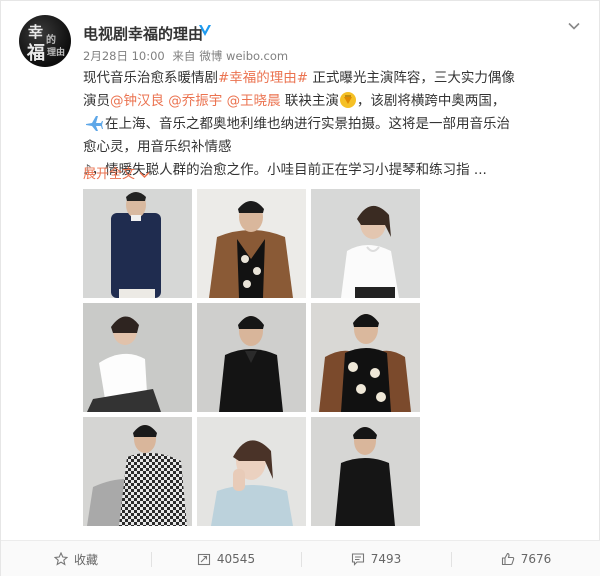  I want to click on mention-link: @王晓晨, so click(254, 101).